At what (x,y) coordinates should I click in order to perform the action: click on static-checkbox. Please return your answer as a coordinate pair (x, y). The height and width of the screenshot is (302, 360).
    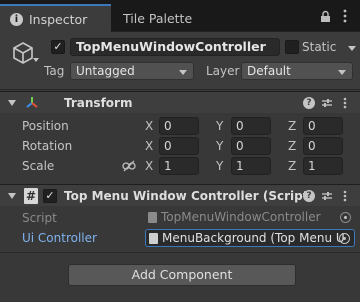
    Looking at the image, I should click on (292, 47).